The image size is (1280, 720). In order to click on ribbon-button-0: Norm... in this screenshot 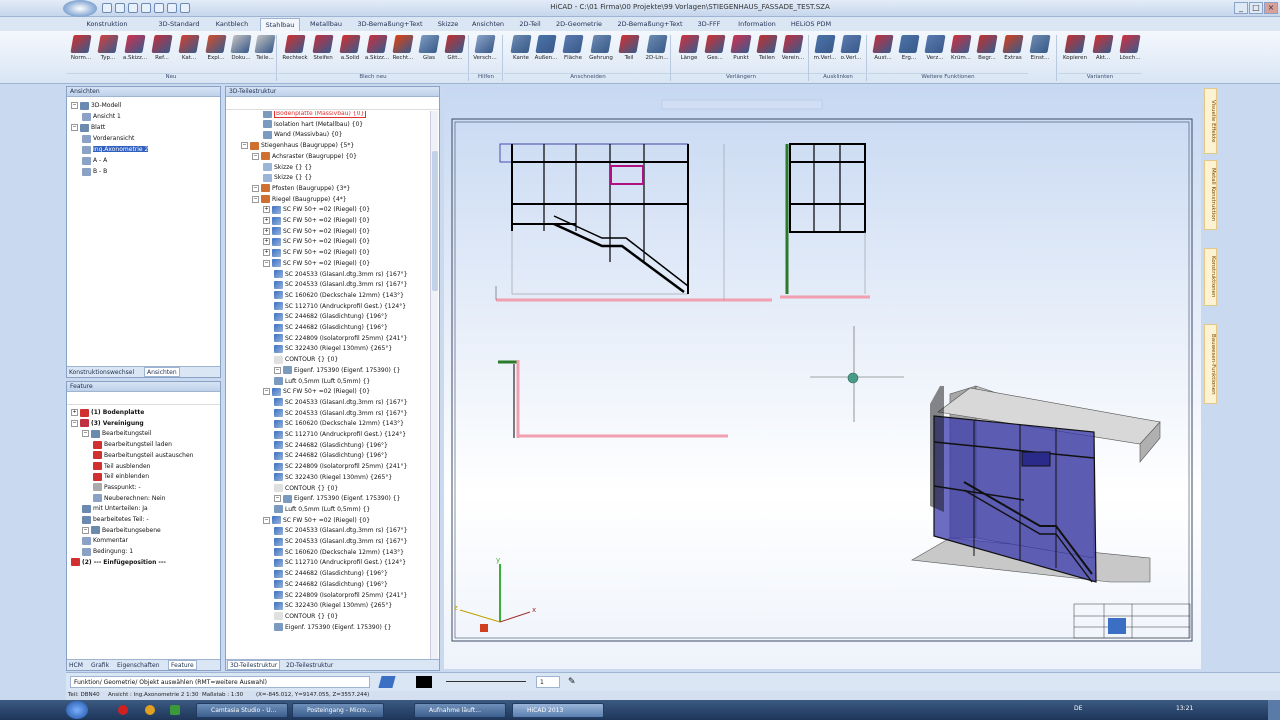, I will do `click(81, 51)`.